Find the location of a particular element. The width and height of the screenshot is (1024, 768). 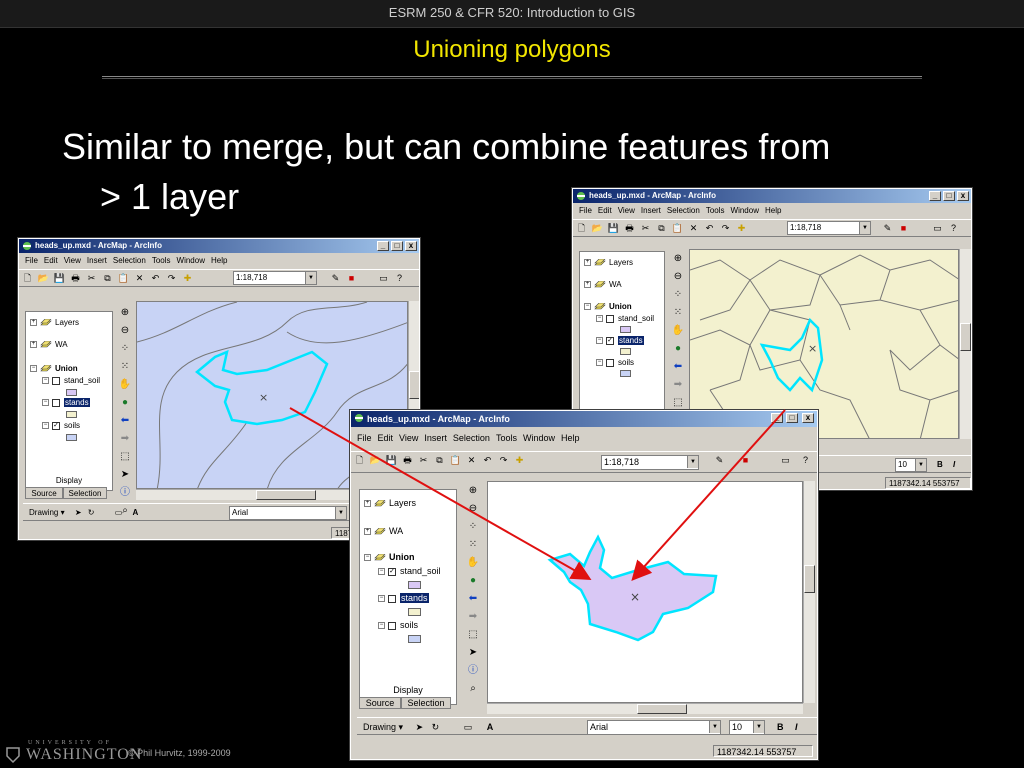

uw-logo-icon is located at coordinates (13, 755).